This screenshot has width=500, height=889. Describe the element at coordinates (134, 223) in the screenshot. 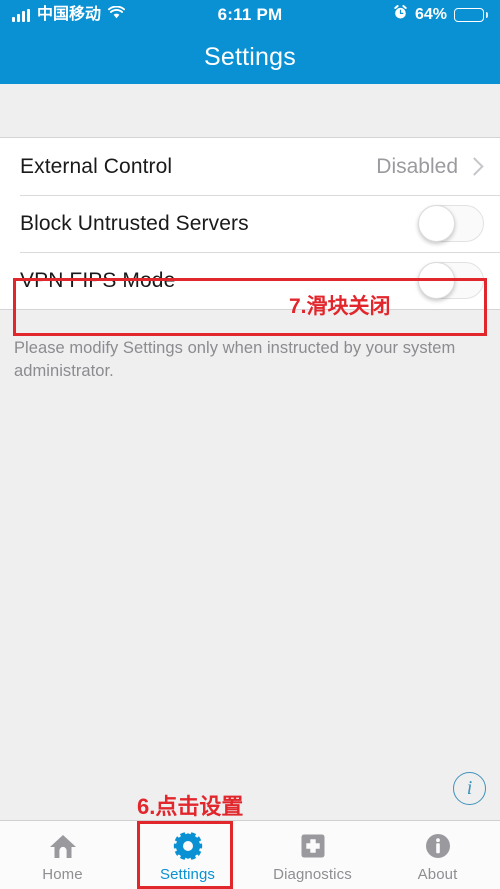

I see `row-label: Block Untrusted Servers` at that location.